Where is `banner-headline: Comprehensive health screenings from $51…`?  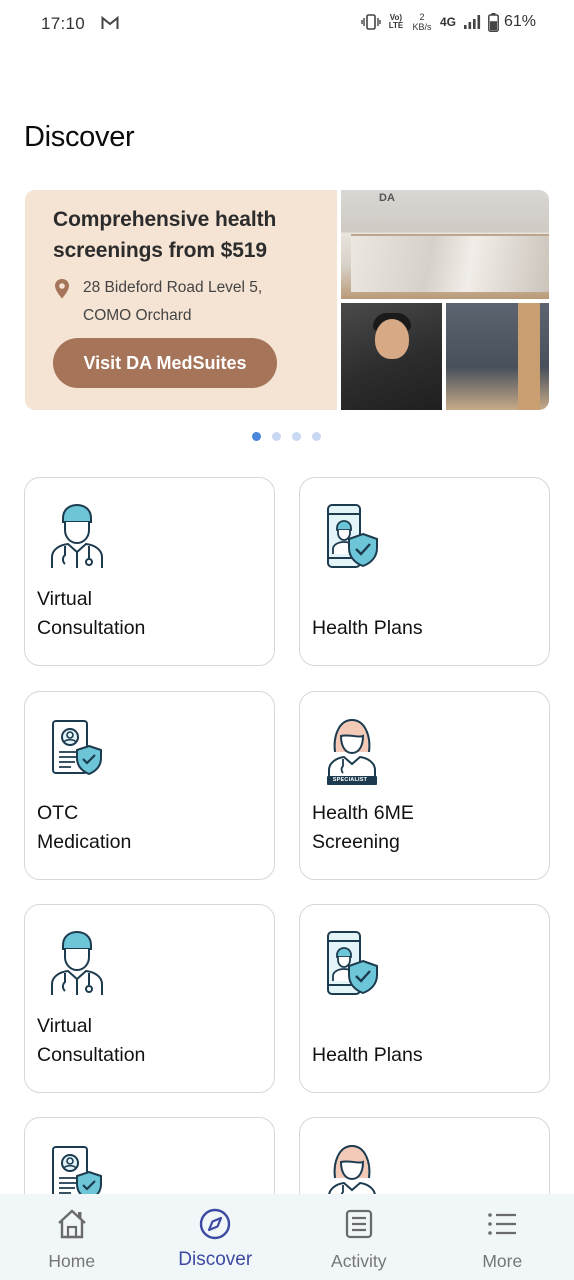 banner-headline: Comprehensive health screenings from $51… is located at coordinates (165, 235).